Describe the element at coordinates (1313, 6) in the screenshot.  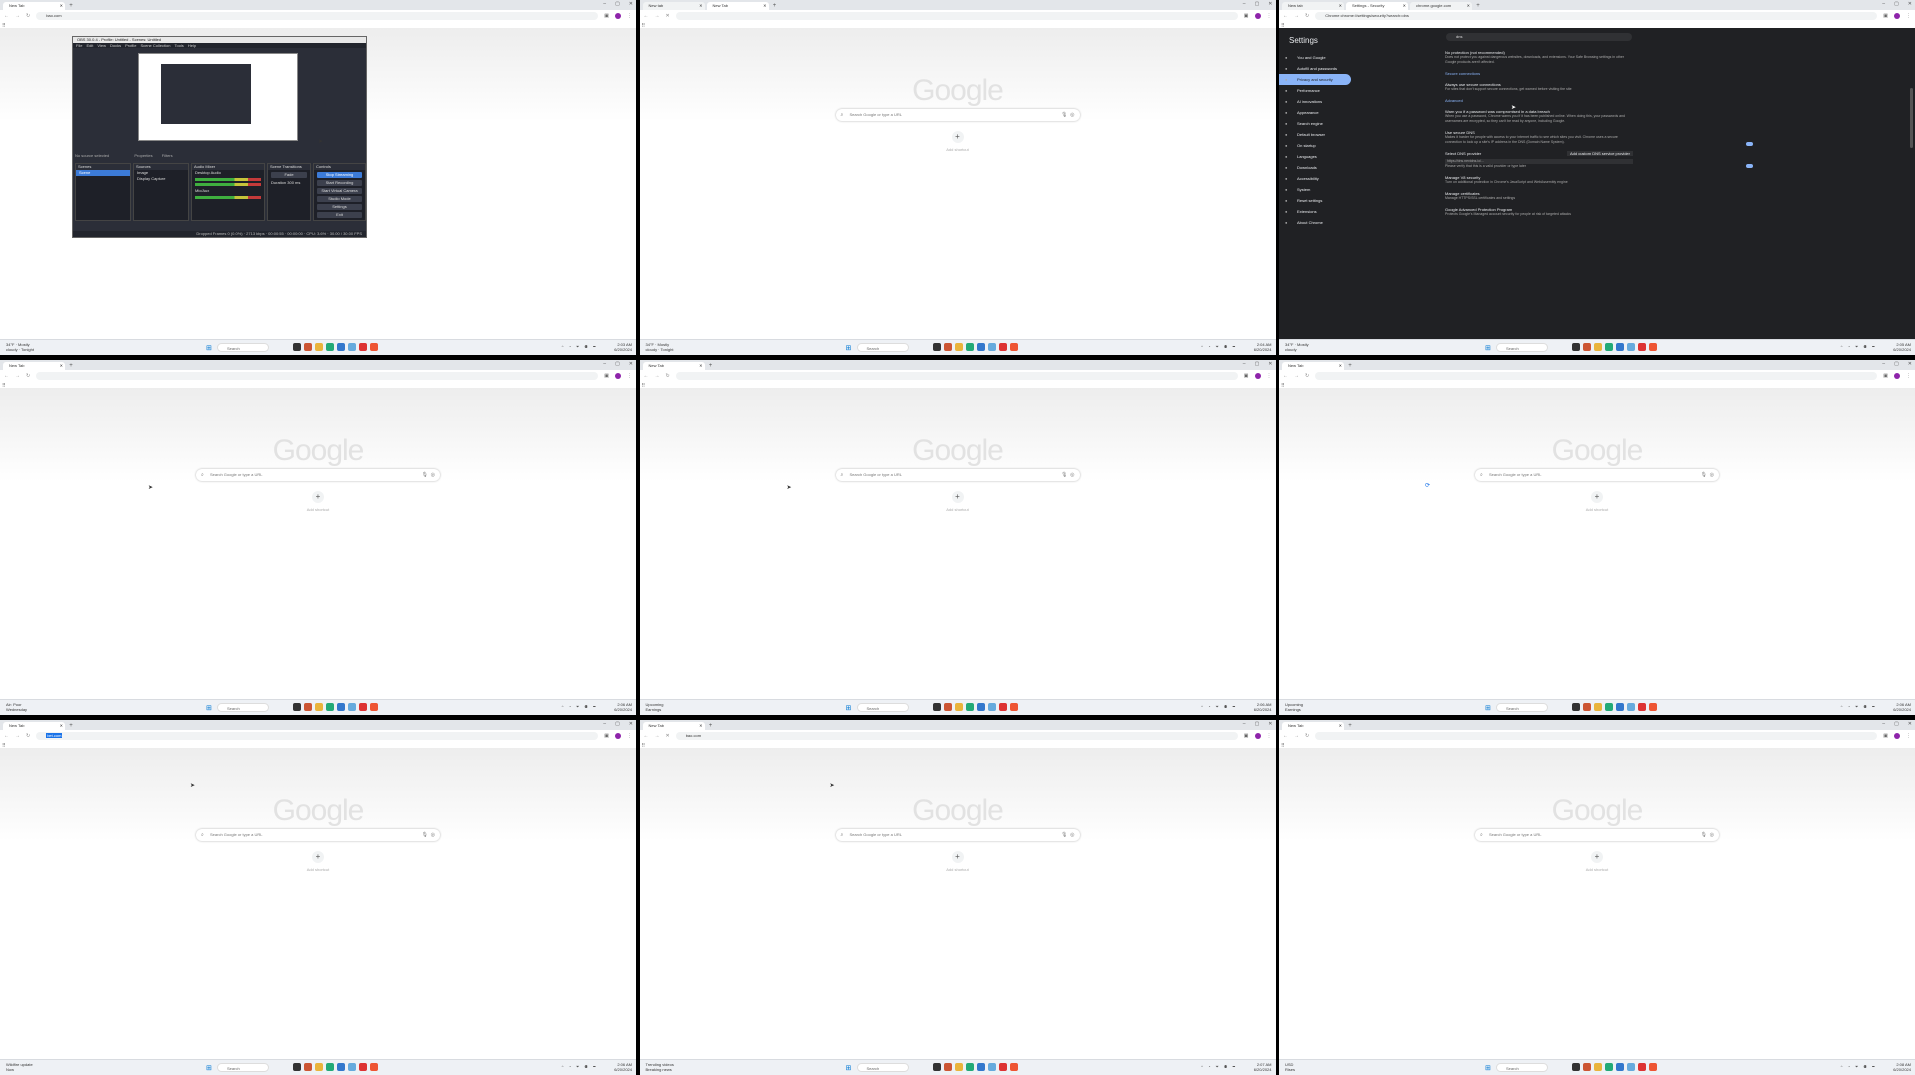
I see `browser-tab: New tab ✕` at that location.